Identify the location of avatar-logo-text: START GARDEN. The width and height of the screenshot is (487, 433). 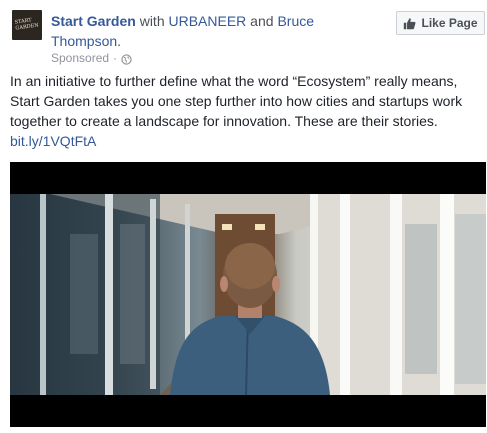
(27, 24).